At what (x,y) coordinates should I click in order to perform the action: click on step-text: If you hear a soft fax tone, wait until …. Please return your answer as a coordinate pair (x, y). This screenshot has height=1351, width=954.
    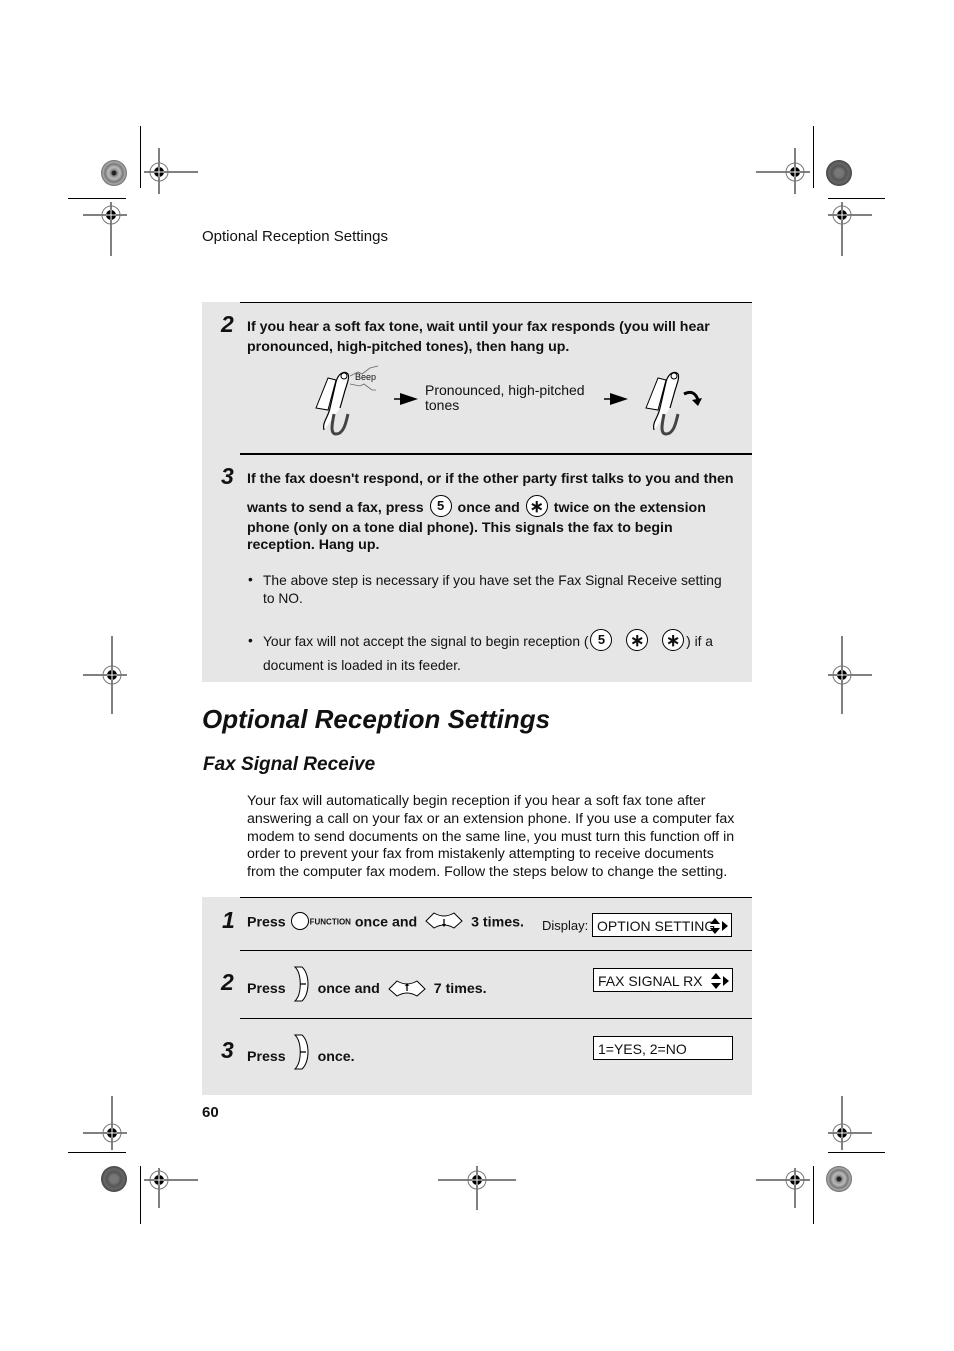
    Looking at the image, I should click on (497, 337).